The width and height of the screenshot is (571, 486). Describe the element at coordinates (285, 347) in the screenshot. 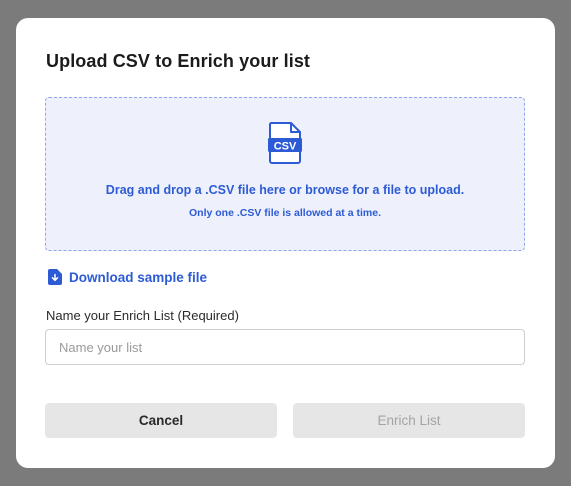

I see `list-name-input` at that location.